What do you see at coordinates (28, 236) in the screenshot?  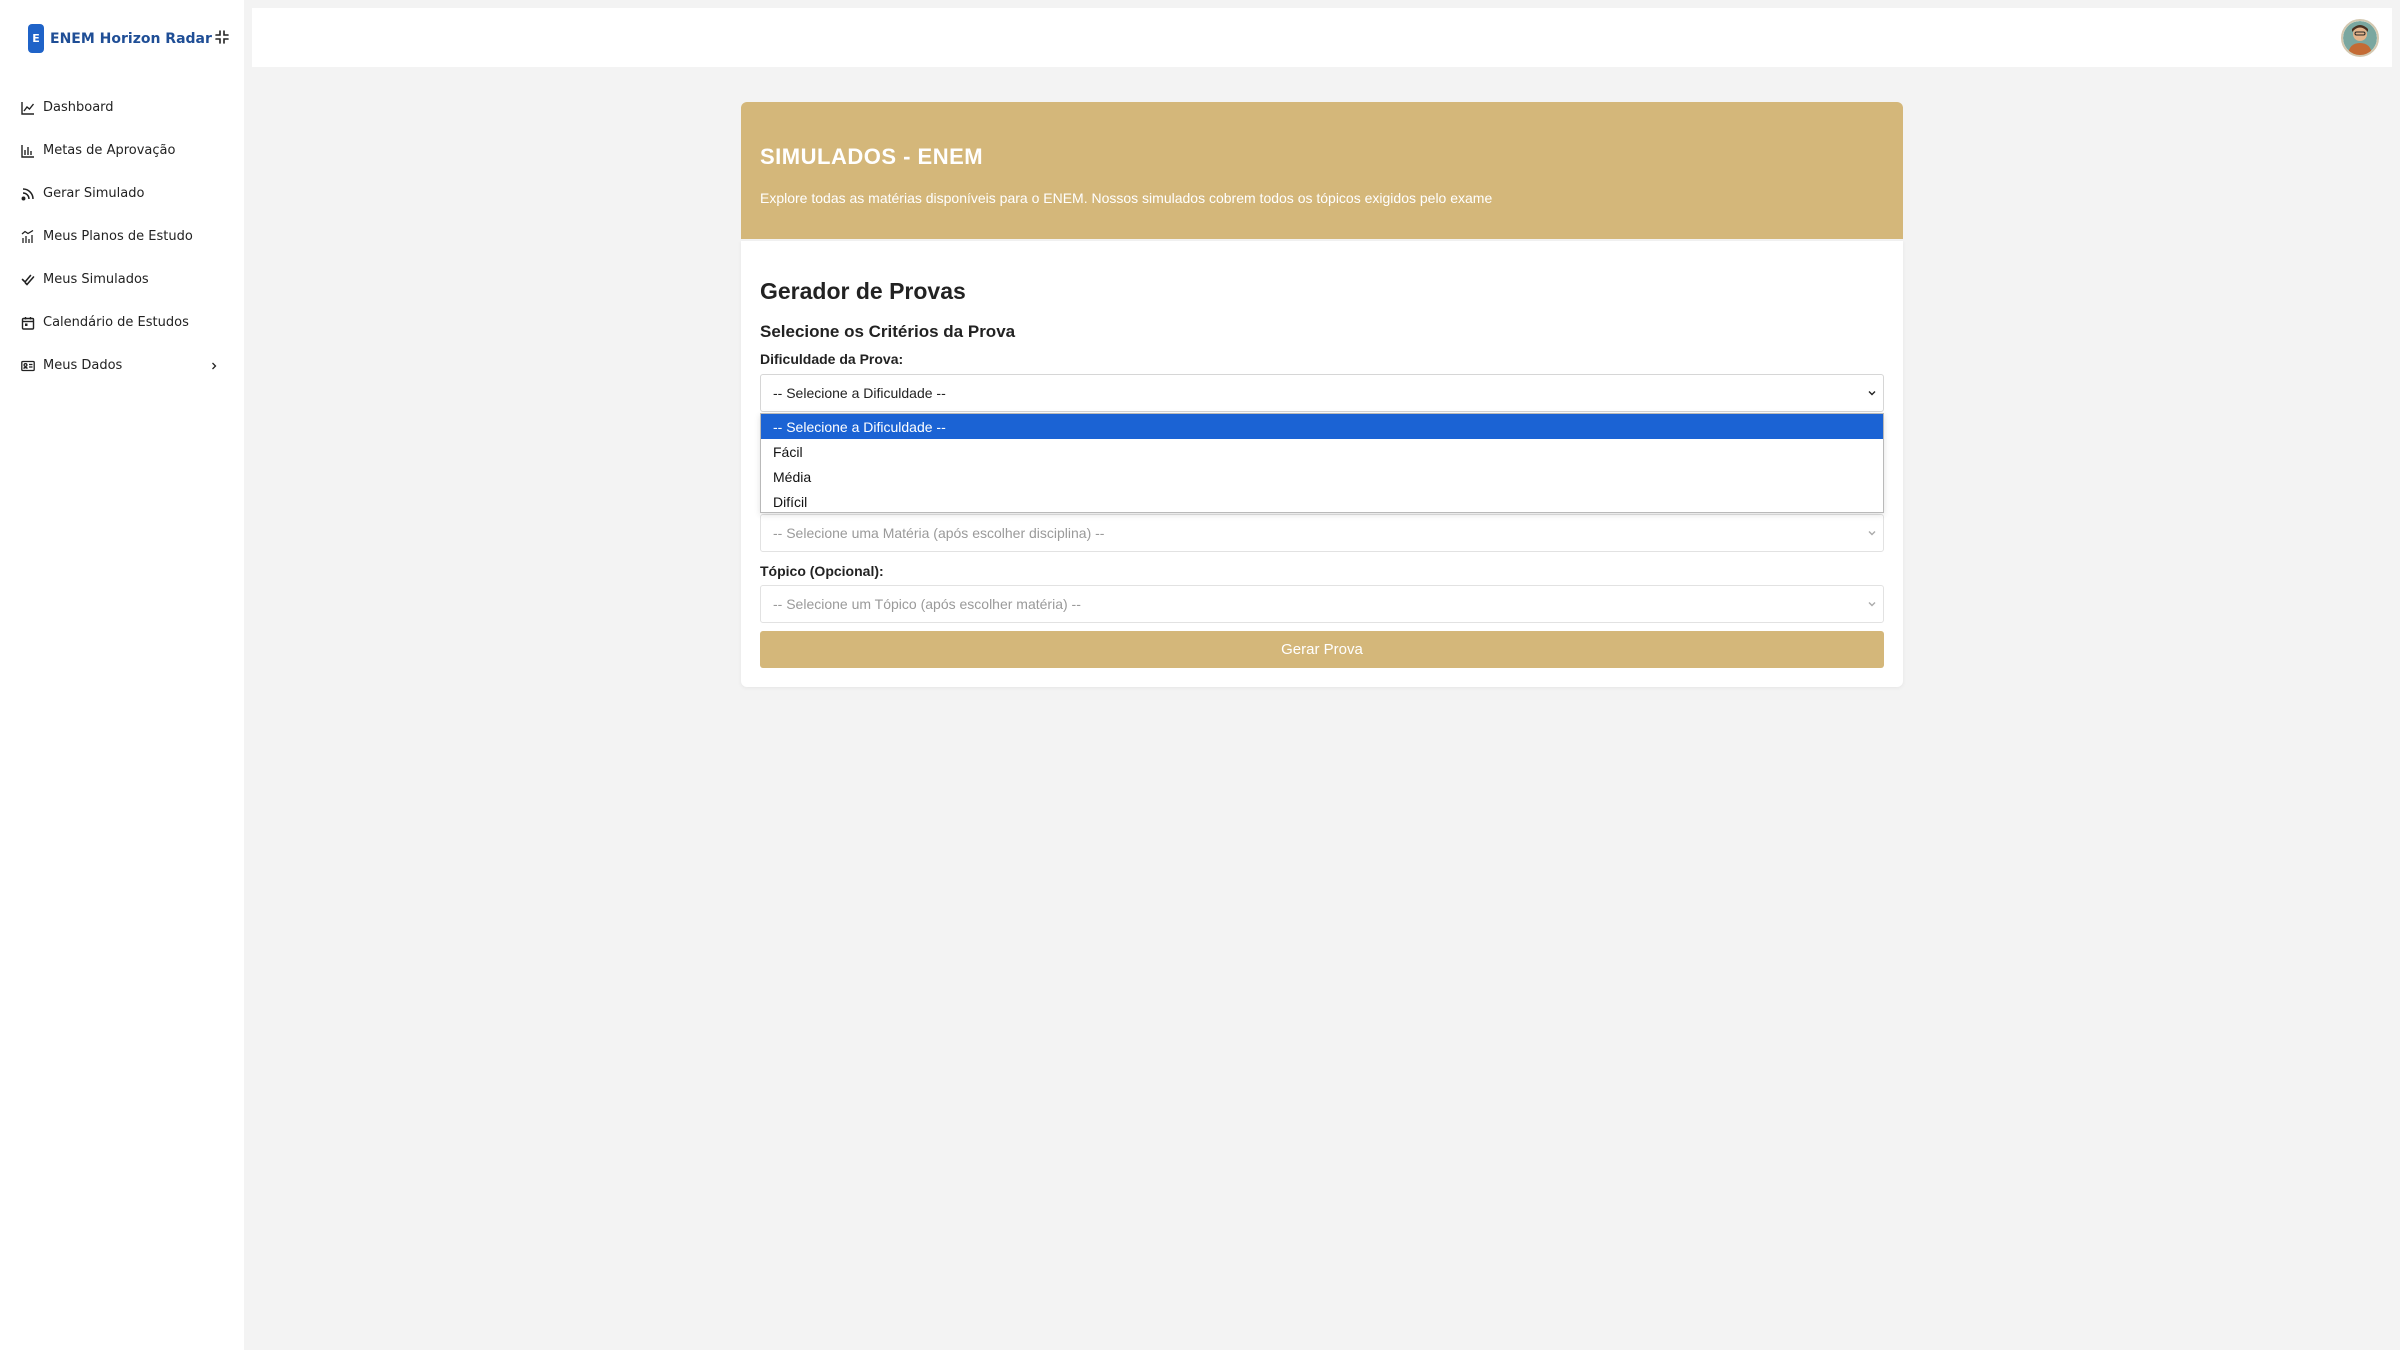 I see `chart-mixed-icon` at bounding box center [28, 236].